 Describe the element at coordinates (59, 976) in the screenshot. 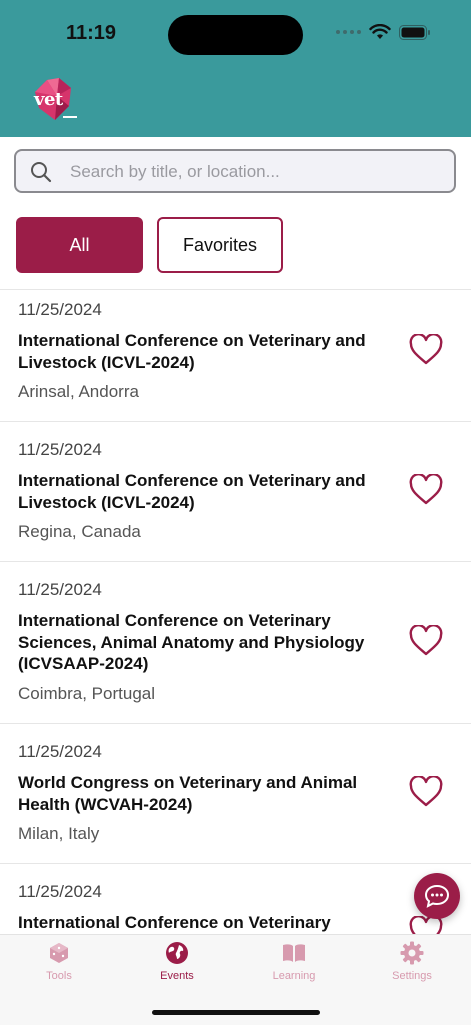

I see `tab-tools-label: Tools` at that location.